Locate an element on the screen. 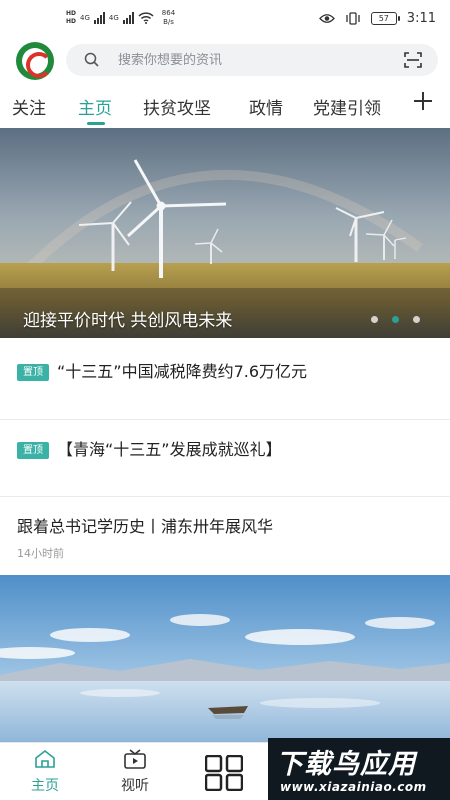  news-item-pinned: 置顶 【青海“十三五”发展成就巡礼】 is located at coordinates (225, 458).